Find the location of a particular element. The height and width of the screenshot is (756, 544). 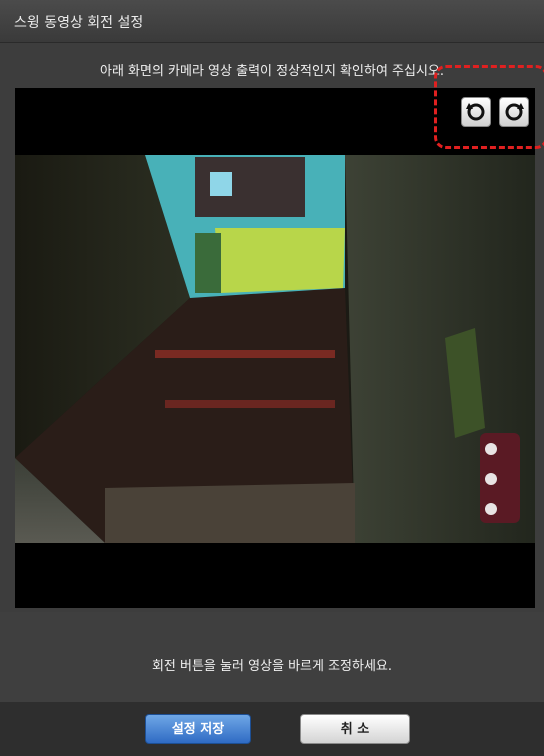

save-settings-button: 설정 저장 is located at coordinates (198, 729).